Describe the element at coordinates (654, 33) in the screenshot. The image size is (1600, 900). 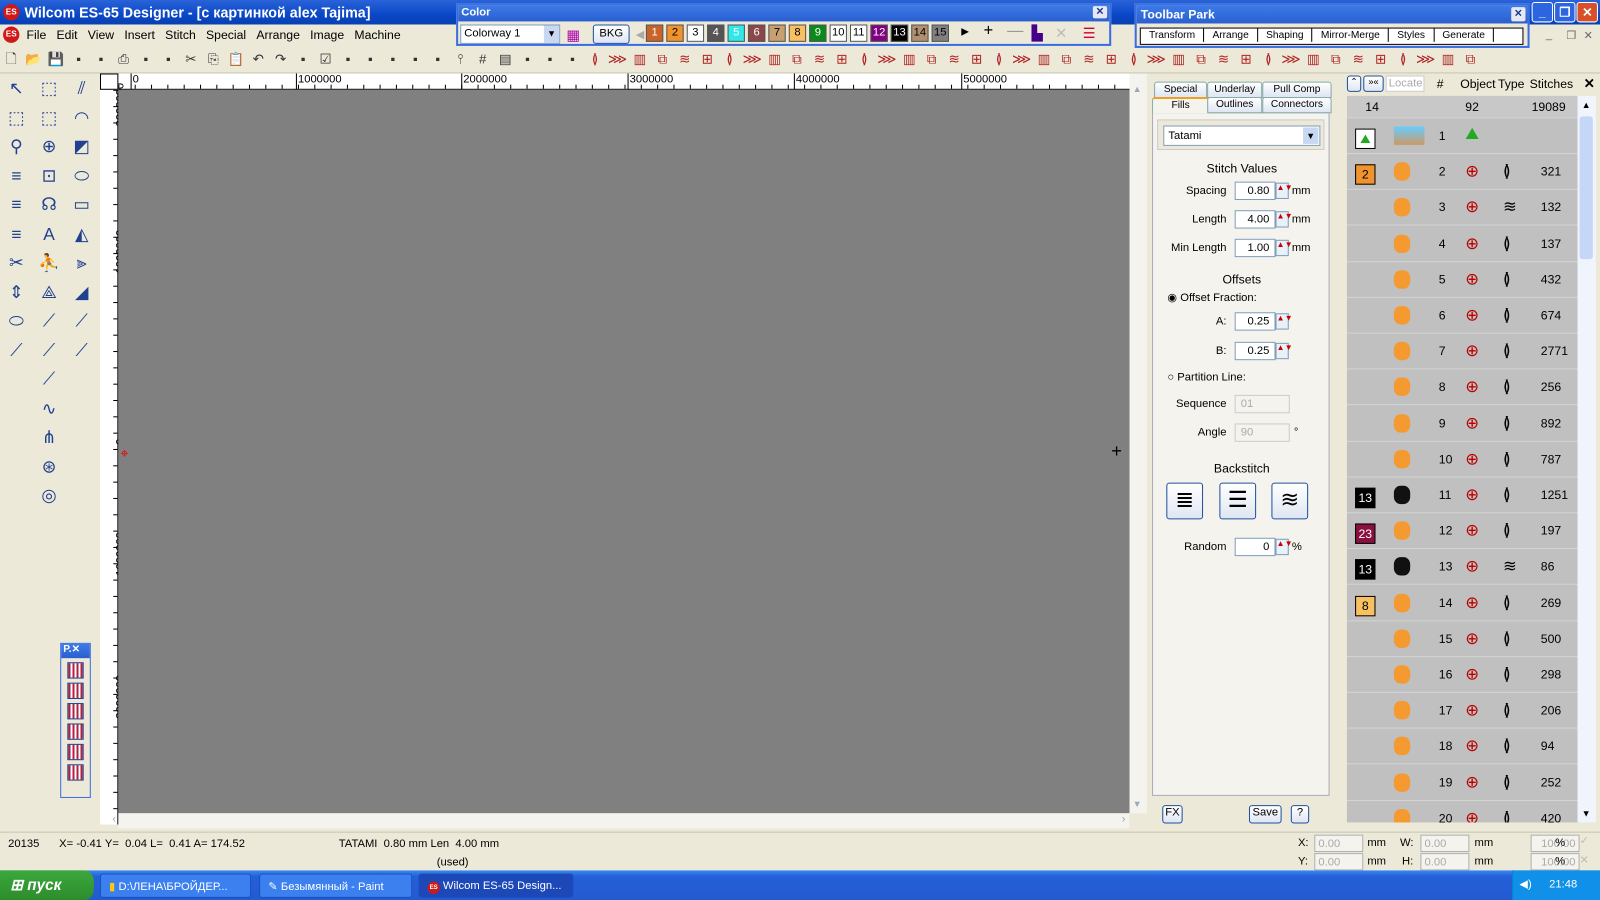
I see `color-swatch-1: 1` at that location.